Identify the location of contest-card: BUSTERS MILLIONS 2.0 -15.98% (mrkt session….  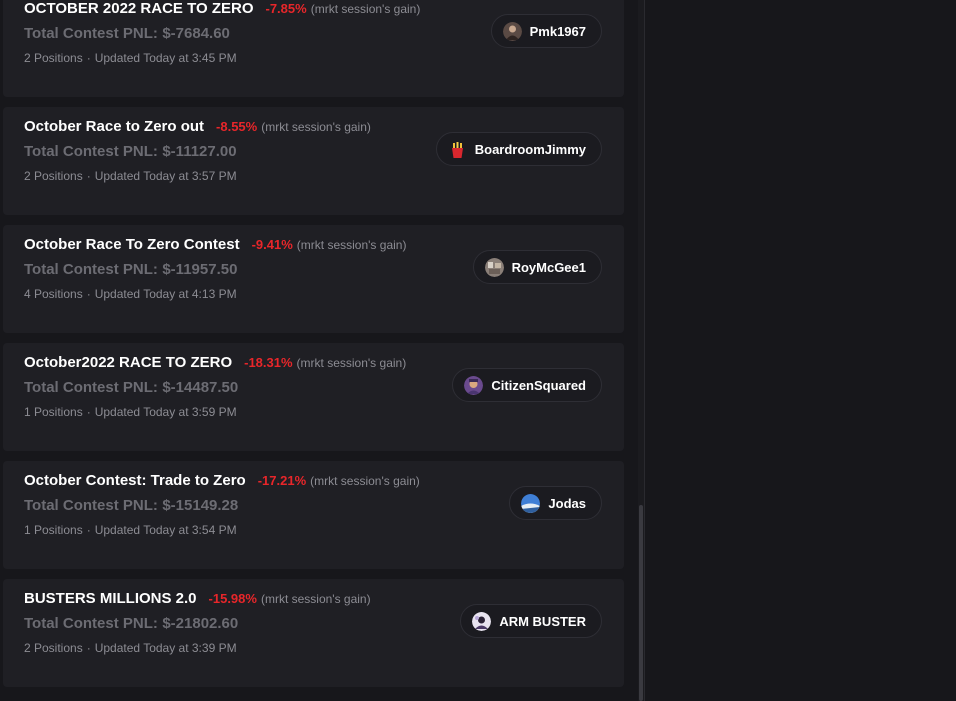
(313, 633).